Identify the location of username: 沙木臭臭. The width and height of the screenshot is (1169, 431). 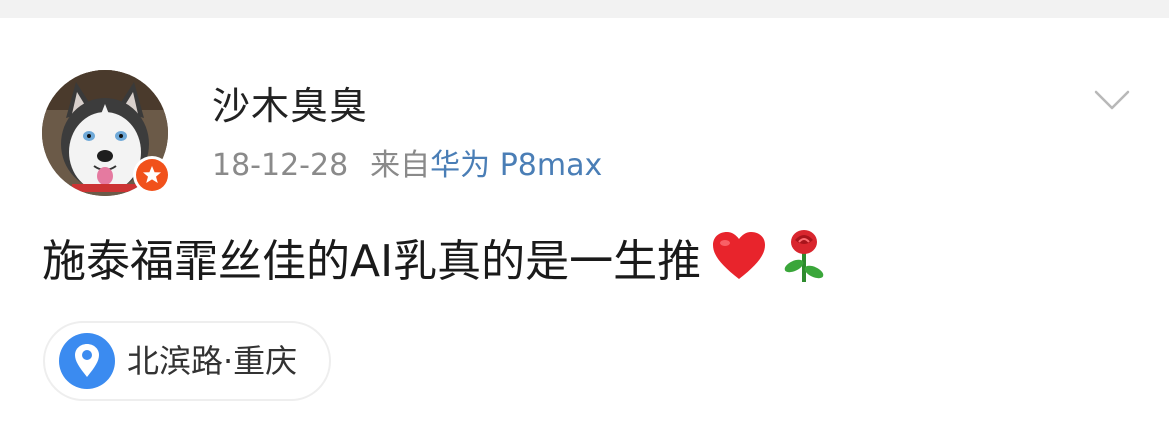
(290, 106).